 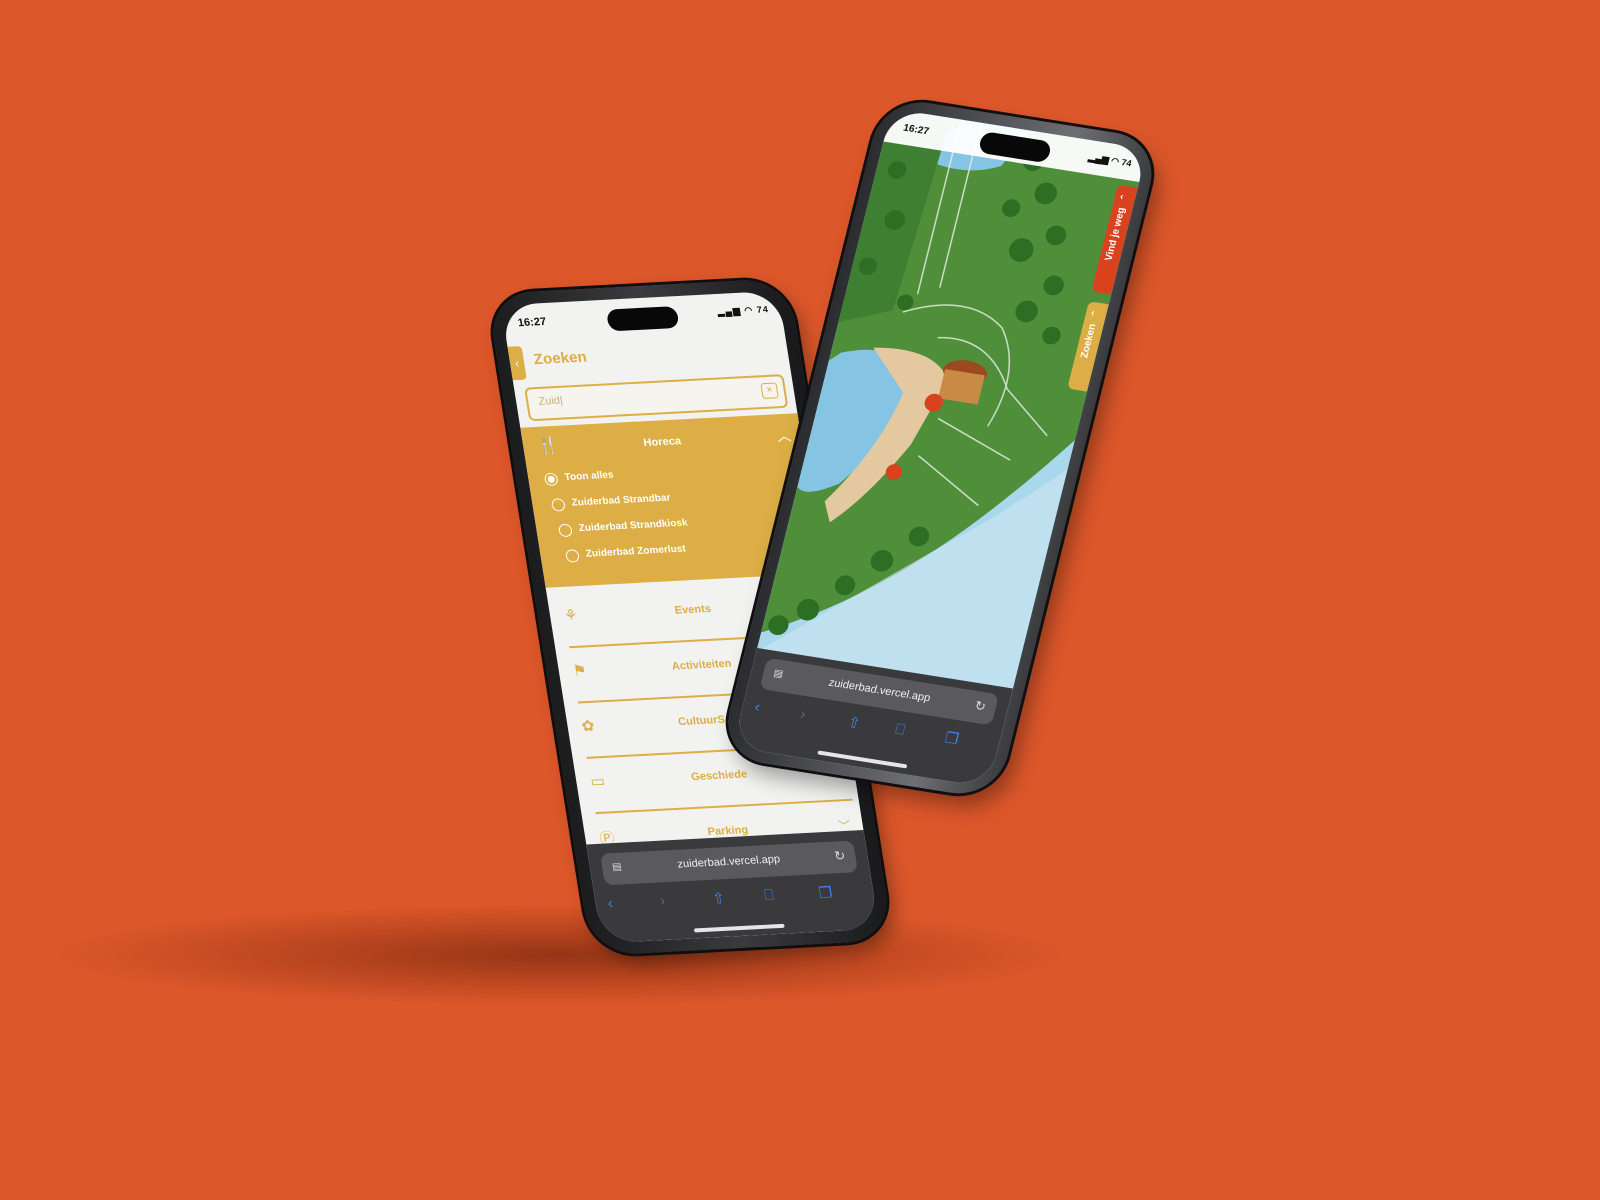 What do you see at coordinates (633, 526) in the screenshot?
I see `option-label: Zuiderbad Strandkiosk` at bounding box center [633, 526].